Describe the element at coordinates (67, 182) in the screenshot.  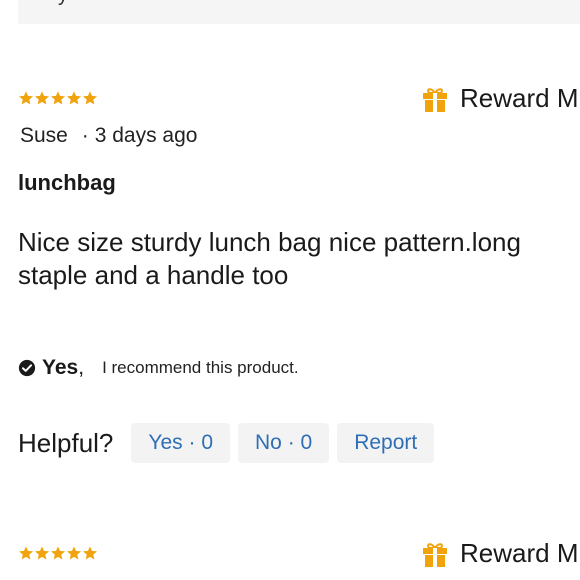
I see `review-title: lunchbag` at that location.